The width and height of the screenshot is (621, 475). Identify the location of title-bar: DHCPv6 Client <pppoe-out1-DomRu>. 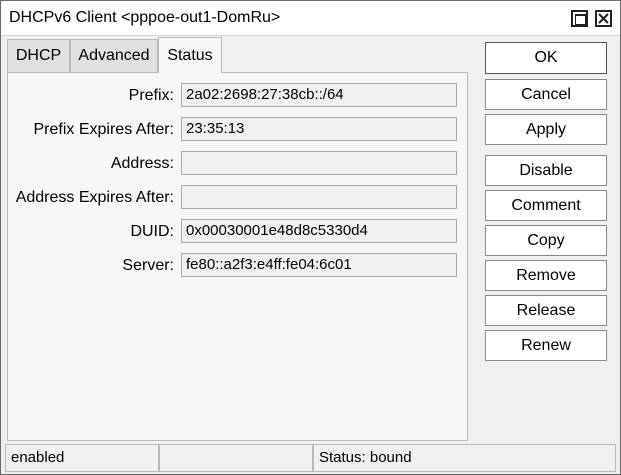
(310, 18).